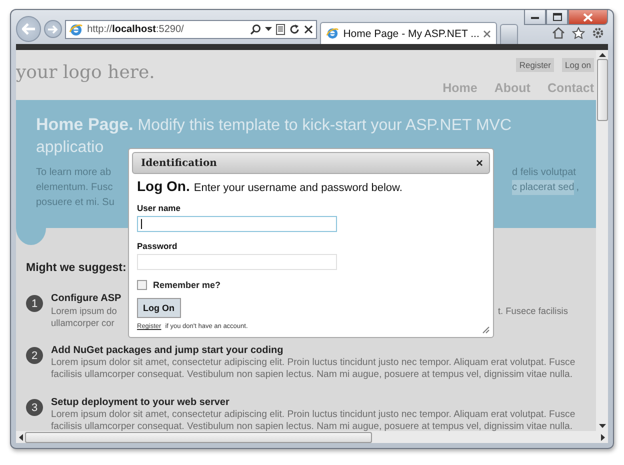 Image resolution: width=624 pixels, height=465 pixels. I want to click on step-title: Add NuGet packages and jump start your coding, so click(167, 350).